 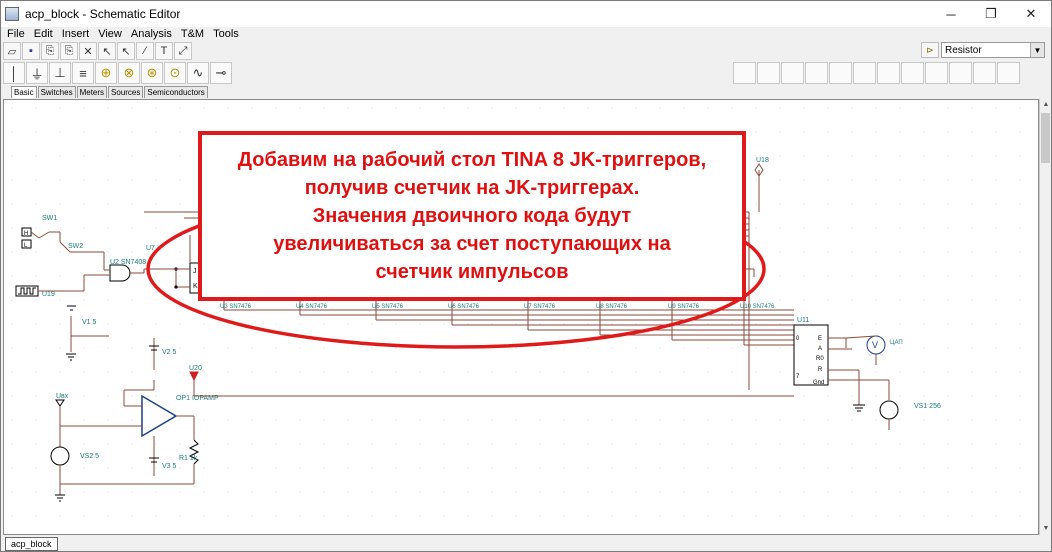 What do you see at coordinates (151, 34) in the screenshot?
I see `menu-analysis: Analysis` at bounding box center [151, 34].